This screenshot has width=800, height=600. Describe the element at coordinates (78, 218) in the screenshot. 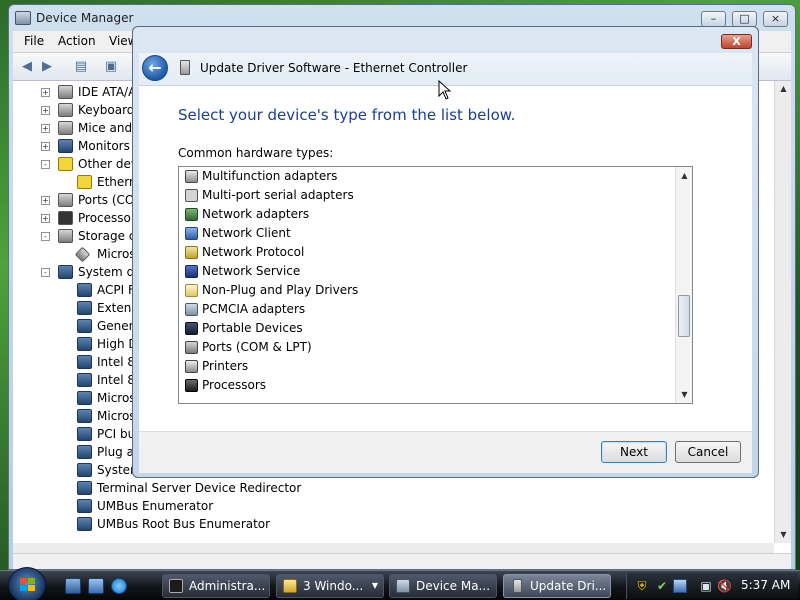

I see `tree-row: + Processors` at that location.